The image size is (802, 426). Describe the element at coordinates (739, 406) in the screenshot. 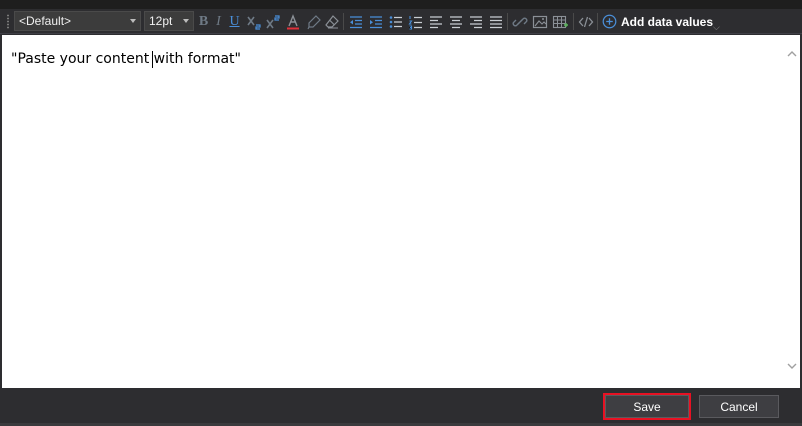

I see `cancel-button: Cancel` at that location.